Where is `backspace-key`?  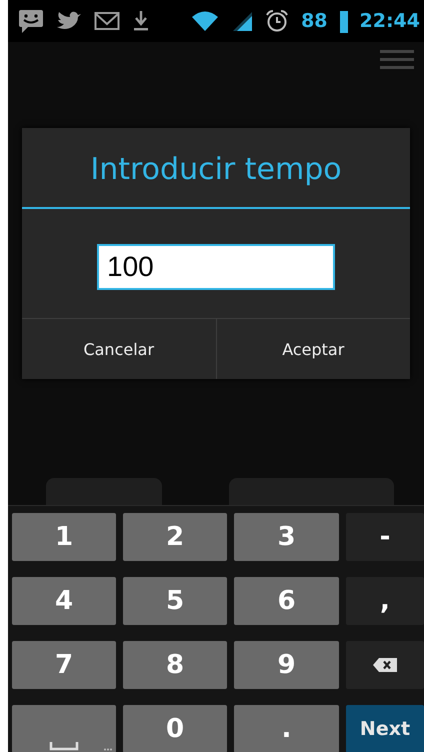
backspace-key is located at coordinates (385, 665).